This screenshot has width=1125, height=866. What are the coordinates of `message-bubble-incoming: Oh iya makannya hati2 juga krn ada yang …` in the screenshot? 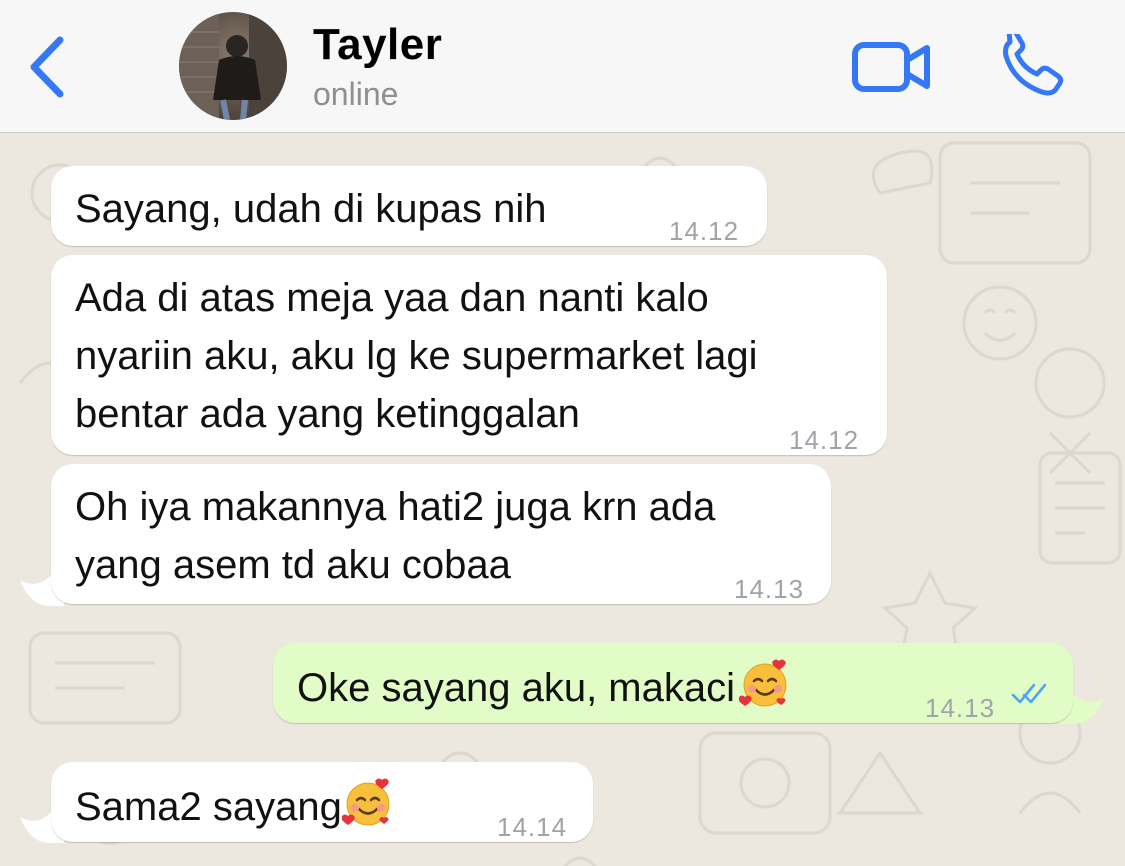 It's located at (441, 534).